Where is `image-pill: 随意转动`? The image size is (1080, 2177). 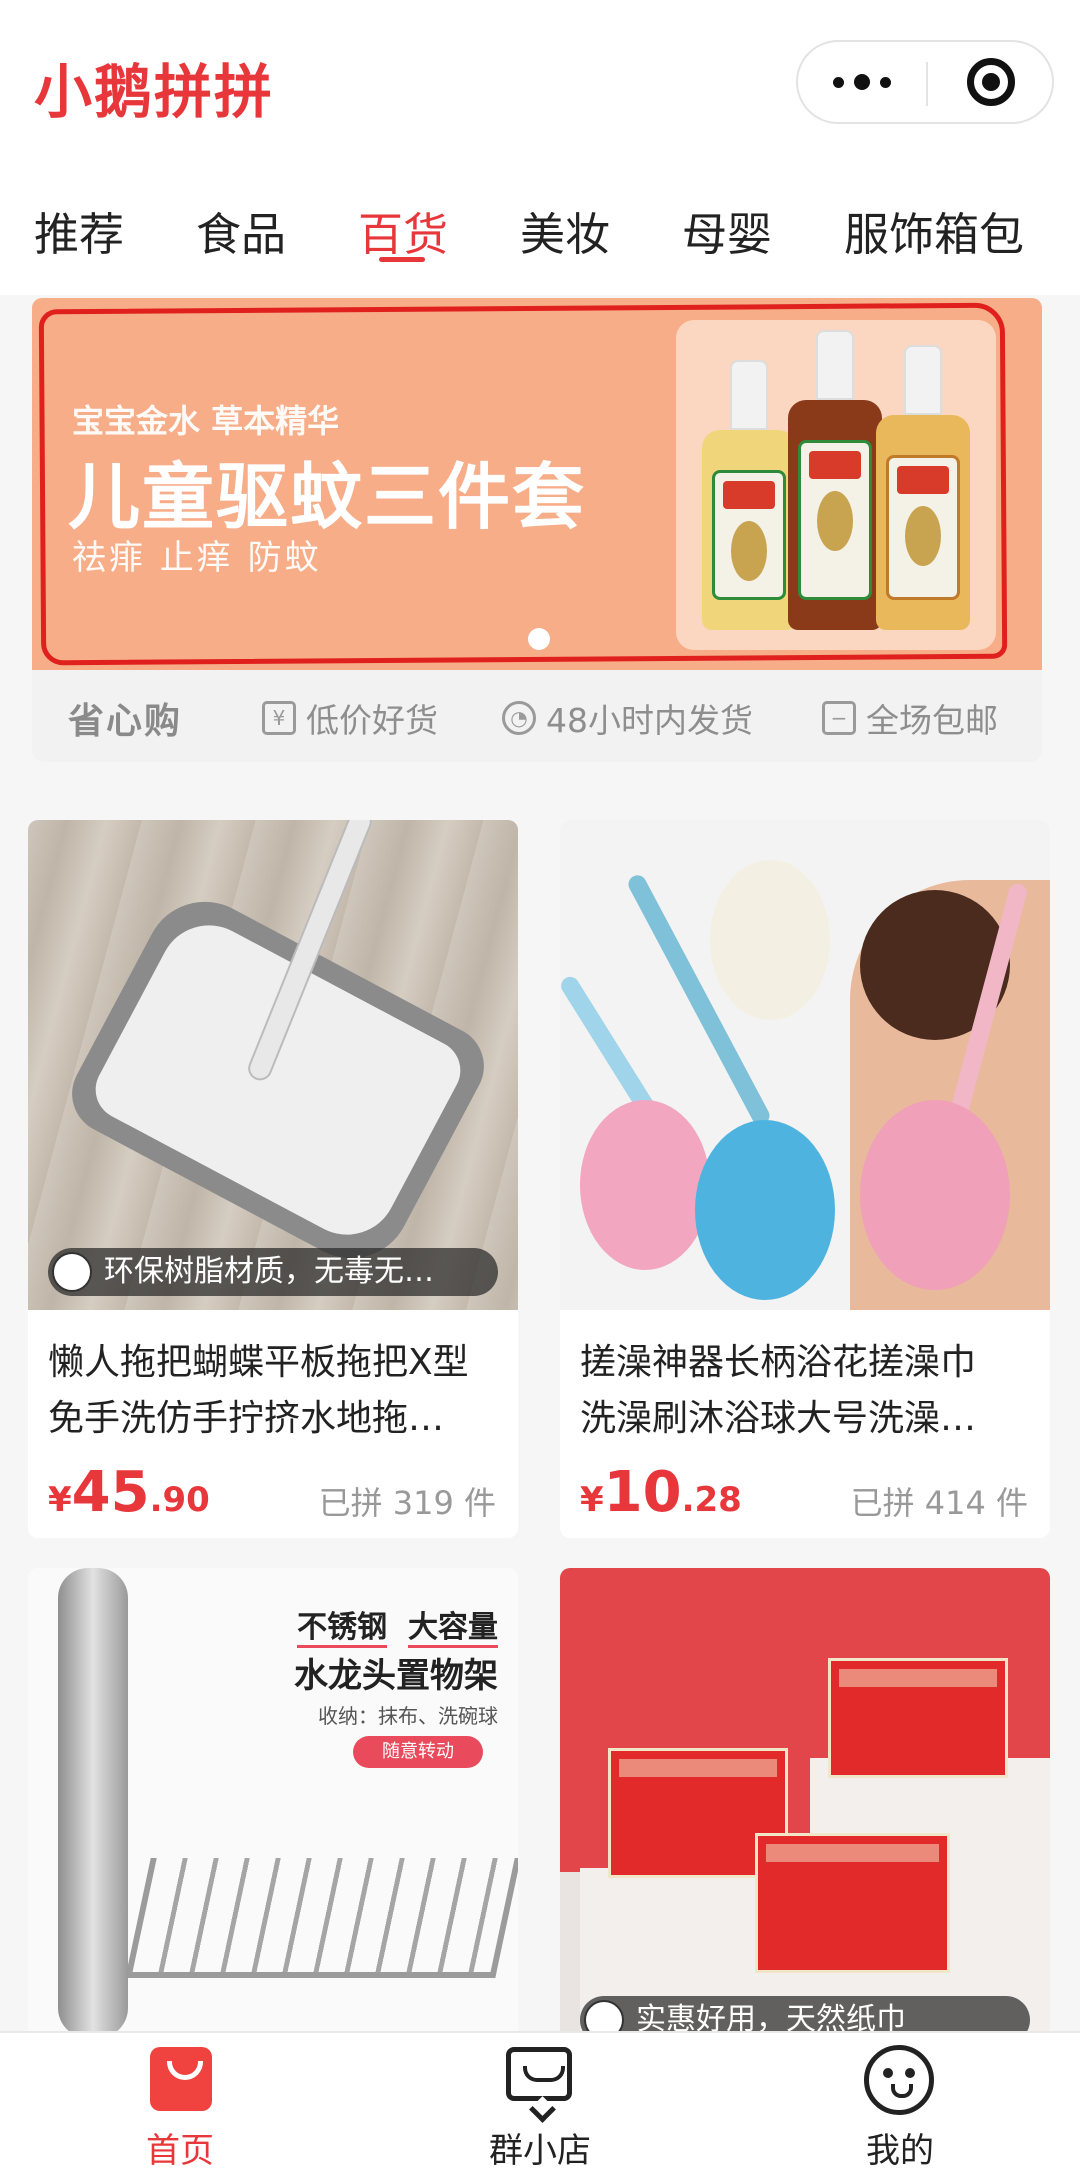
image-pill: 随意转动 is located at coordinates (418, 1752).